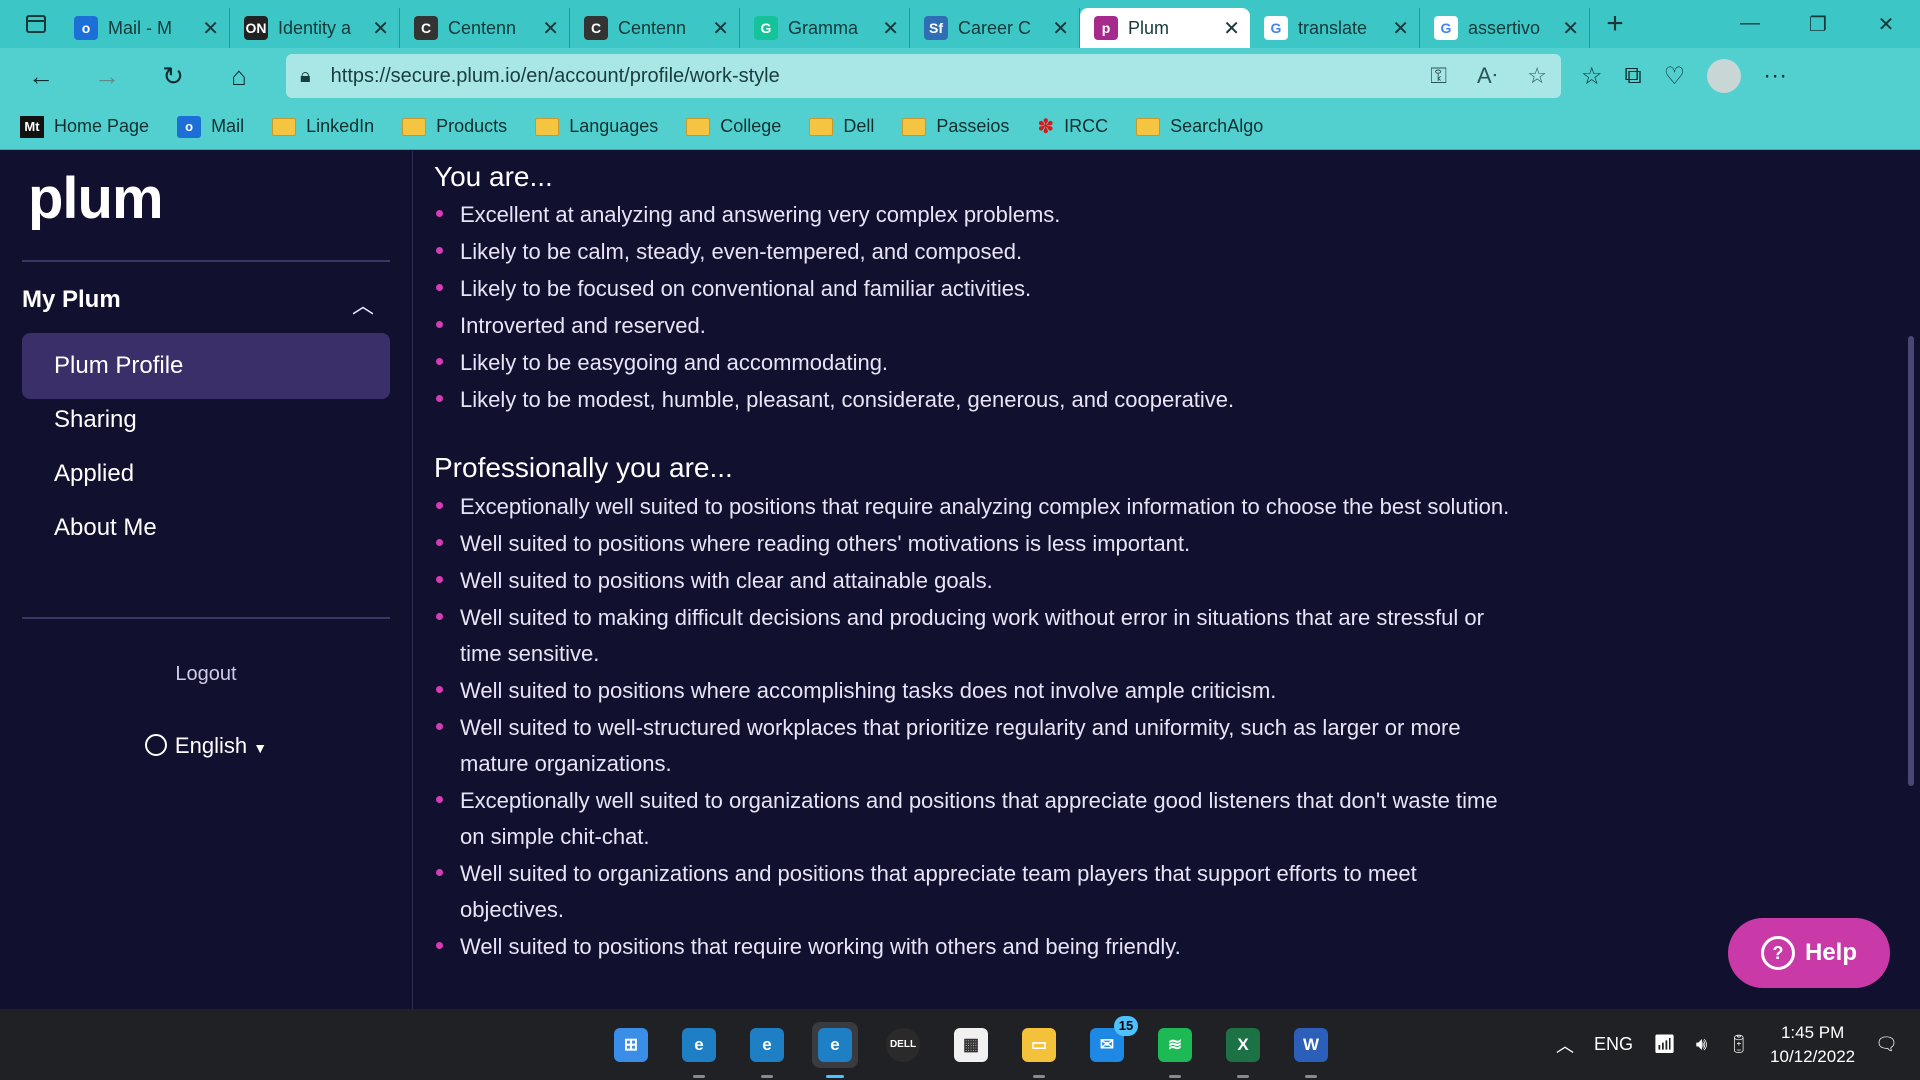 Image resolution: width=1920 pixels, height=1080 pixels. Describe the element at coordinates (84, 126) in the screenshot. I see `favorite-mt: Mt Home Page` at that location.